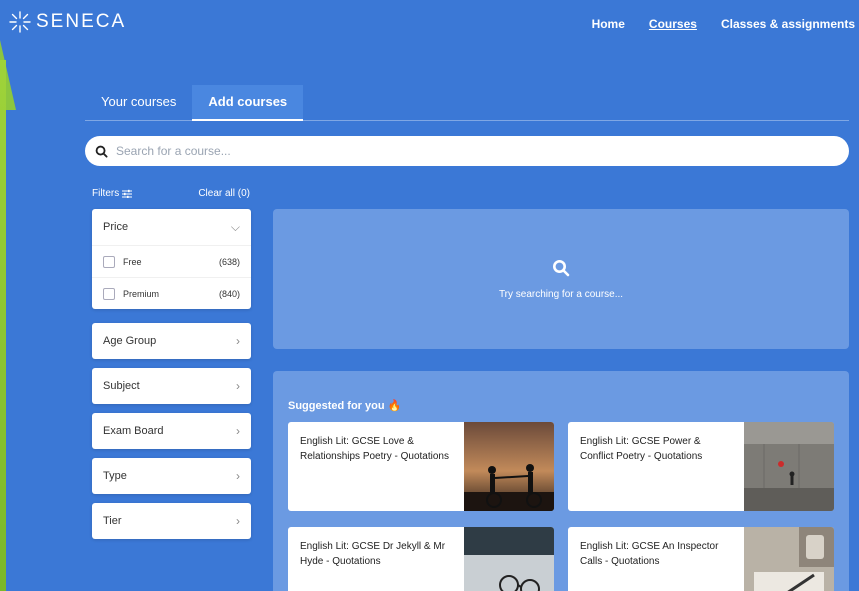 The height and width of the screenshot is (591, 859). What do you see at coordinates (224, 193) in the screenshot?
I see `clear-all-button: Clear all (0)` at bounding box center [224, 193].